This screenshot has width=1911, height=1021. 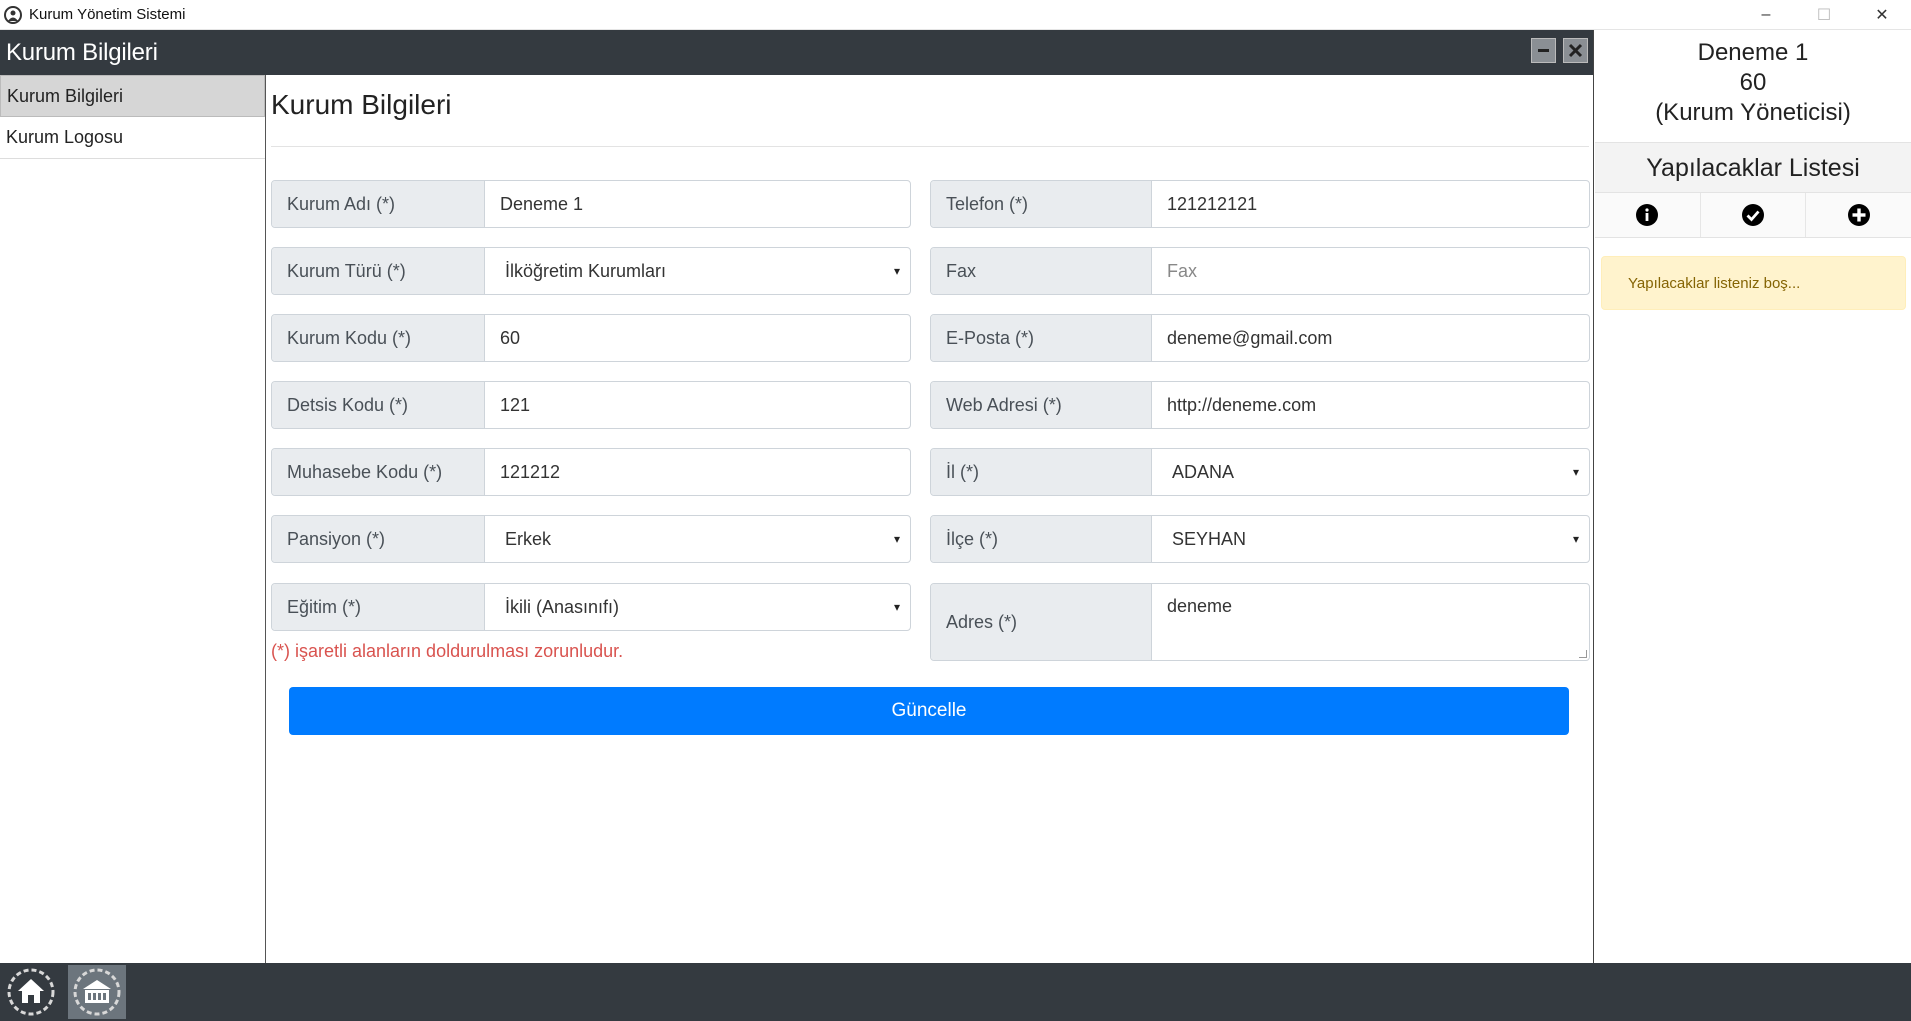 I want to click on kurum-turu-field: Kurum Türü (*) İlköğretim Kurumları ▾, so click(x=591, y=271).